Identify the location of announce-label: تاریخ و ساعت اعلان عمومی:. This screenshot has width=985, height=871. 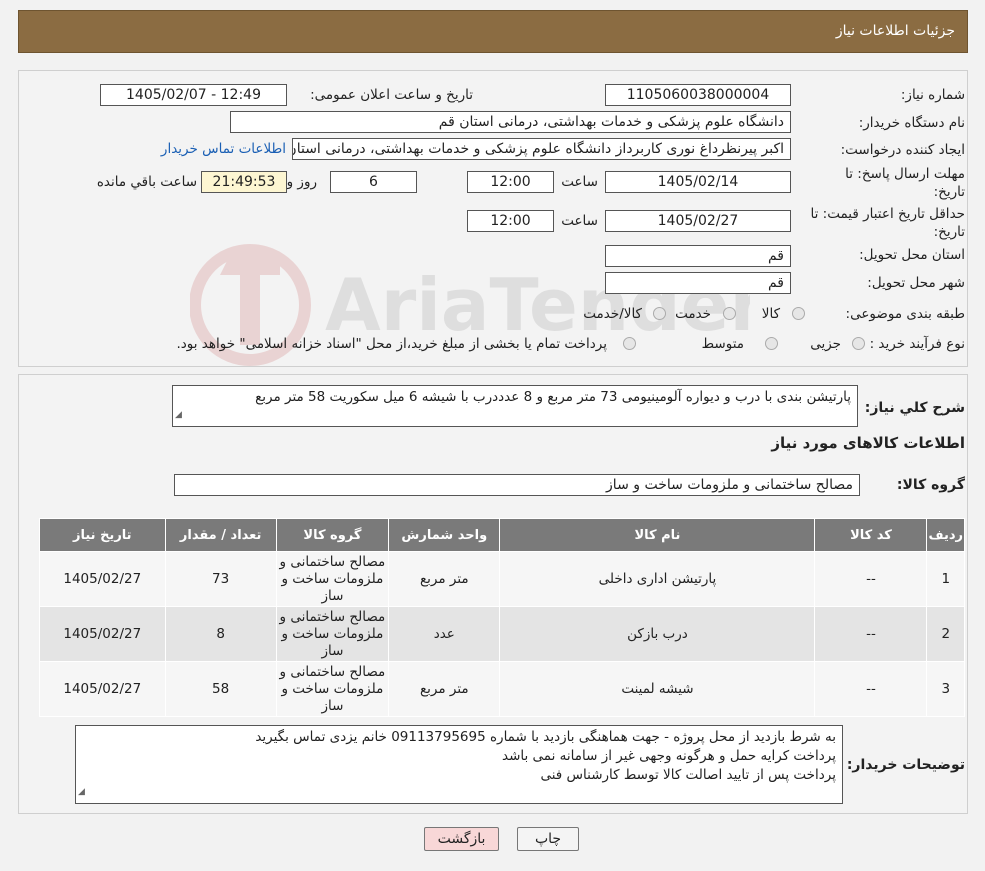
(391, 95).